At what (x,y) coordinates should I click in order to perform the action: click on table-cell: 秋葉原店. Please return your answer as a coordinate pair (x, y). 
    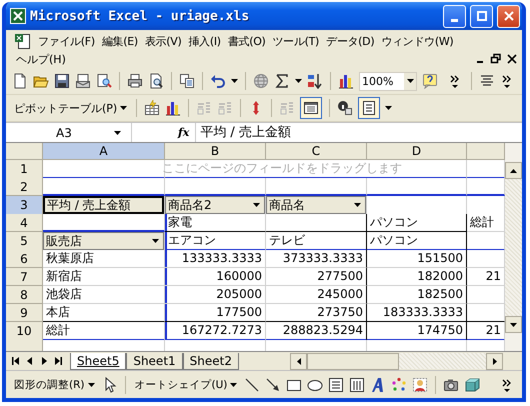
    Looking at the image, I should click on (104, 259).